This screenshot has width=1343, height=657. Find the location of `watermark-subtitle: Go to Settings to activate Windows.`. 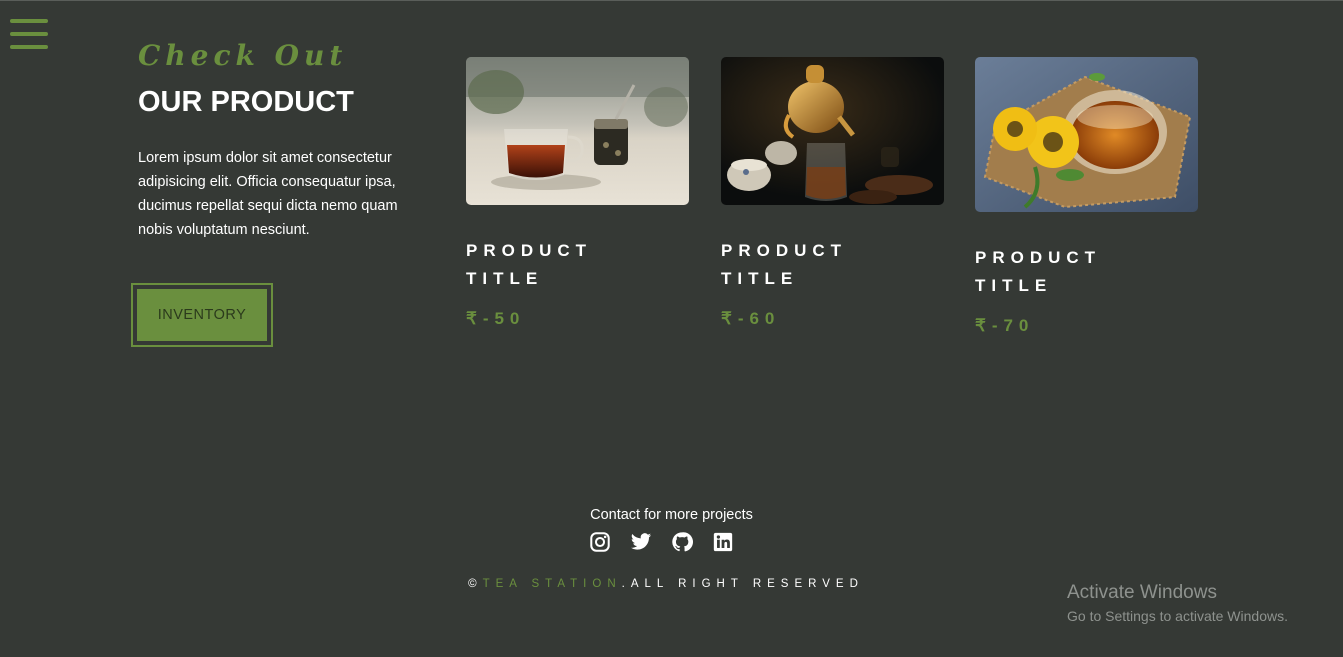

watermark-subtitle: Go to Settings to activate Windows. is located at coordinates (1177, 616).